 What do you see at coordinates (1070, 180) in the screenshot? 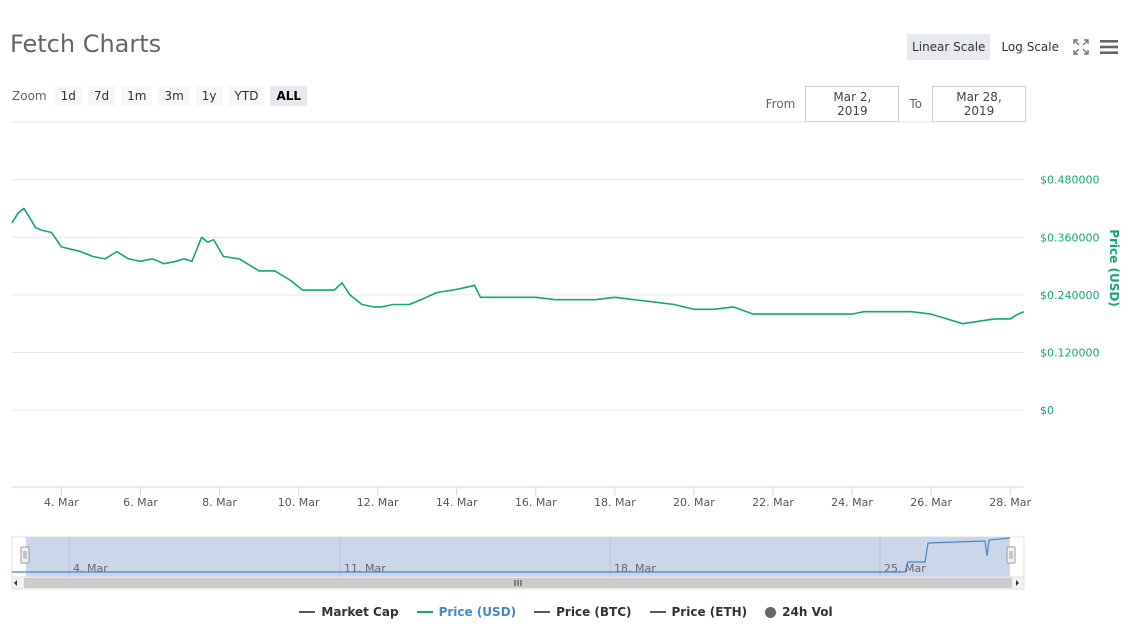
I see `y-tick-label: $0.480000` at bounding box center [1070, 180].